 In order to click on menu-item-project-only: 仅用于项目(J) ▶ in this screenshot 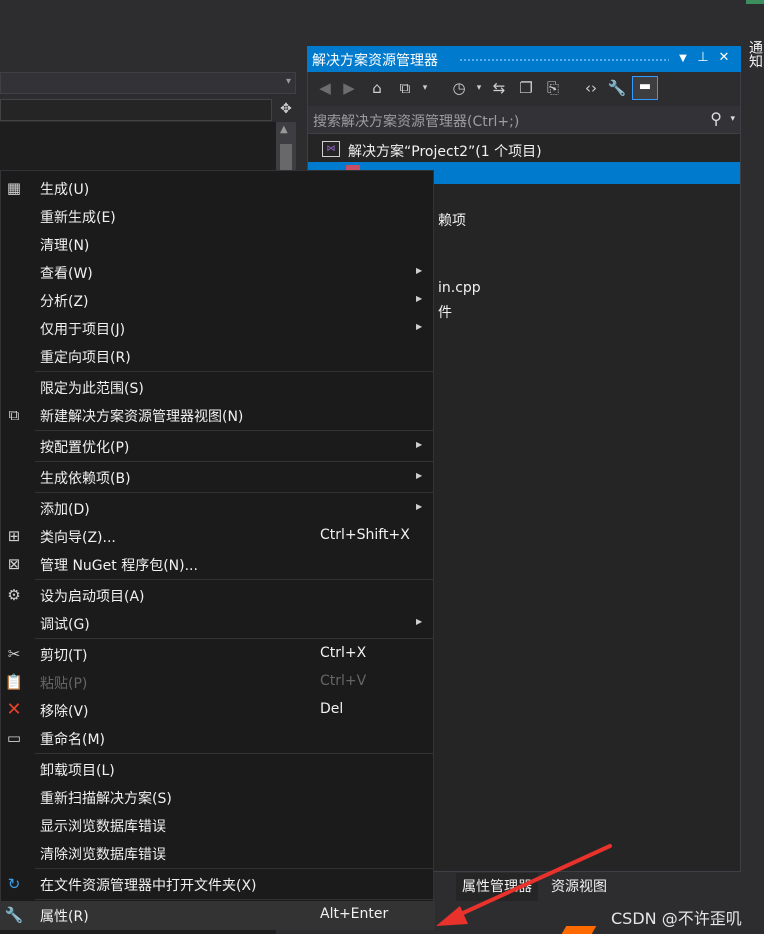, I will do `click(218, 328)`.